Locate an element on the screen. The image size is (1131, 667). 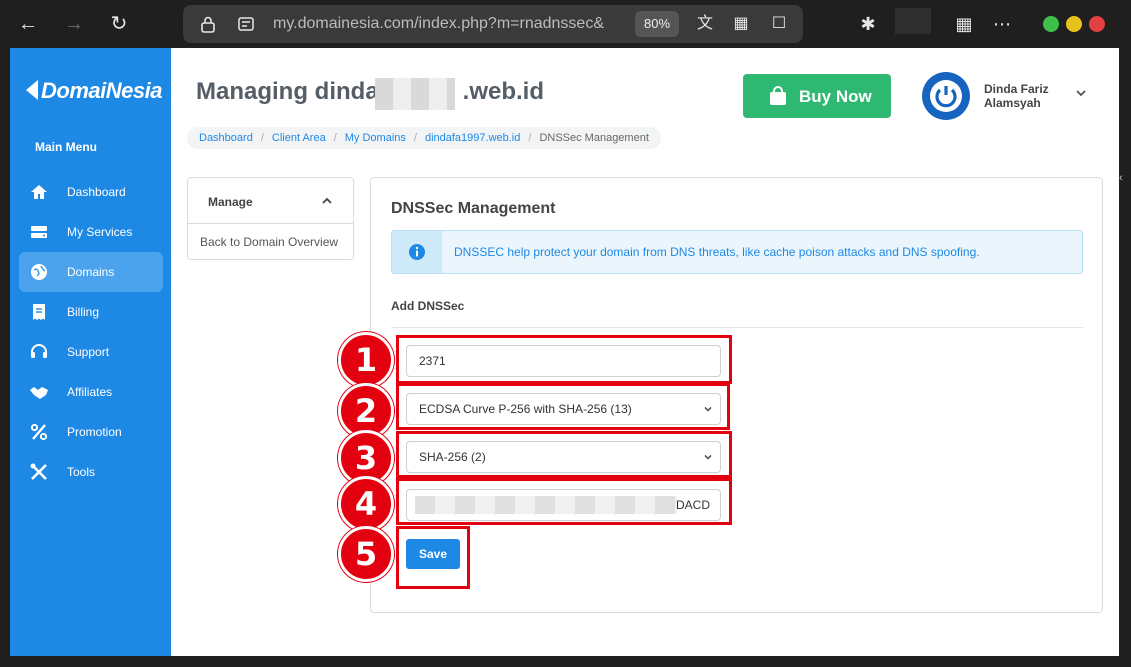
avatar is located at coordinates (946, 96).